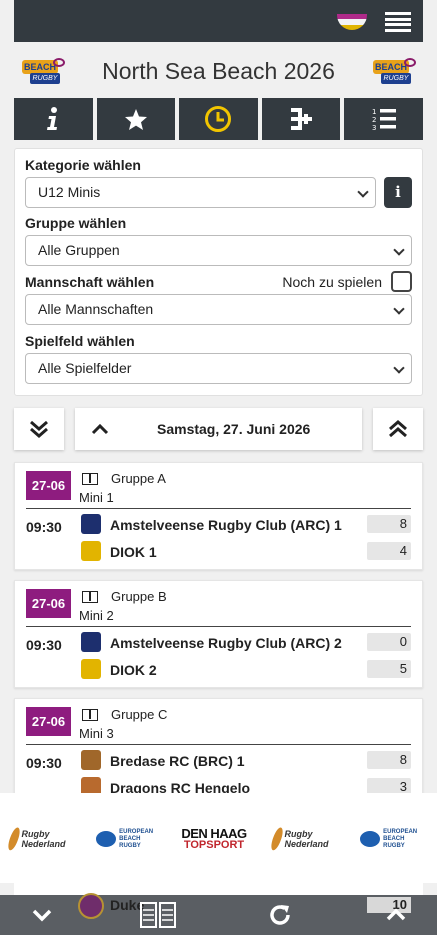  What do you see at coordinates (79, 250) in the screenshot?
I see `group-value: Alle Gruppen` at bounding box center [79, 250].